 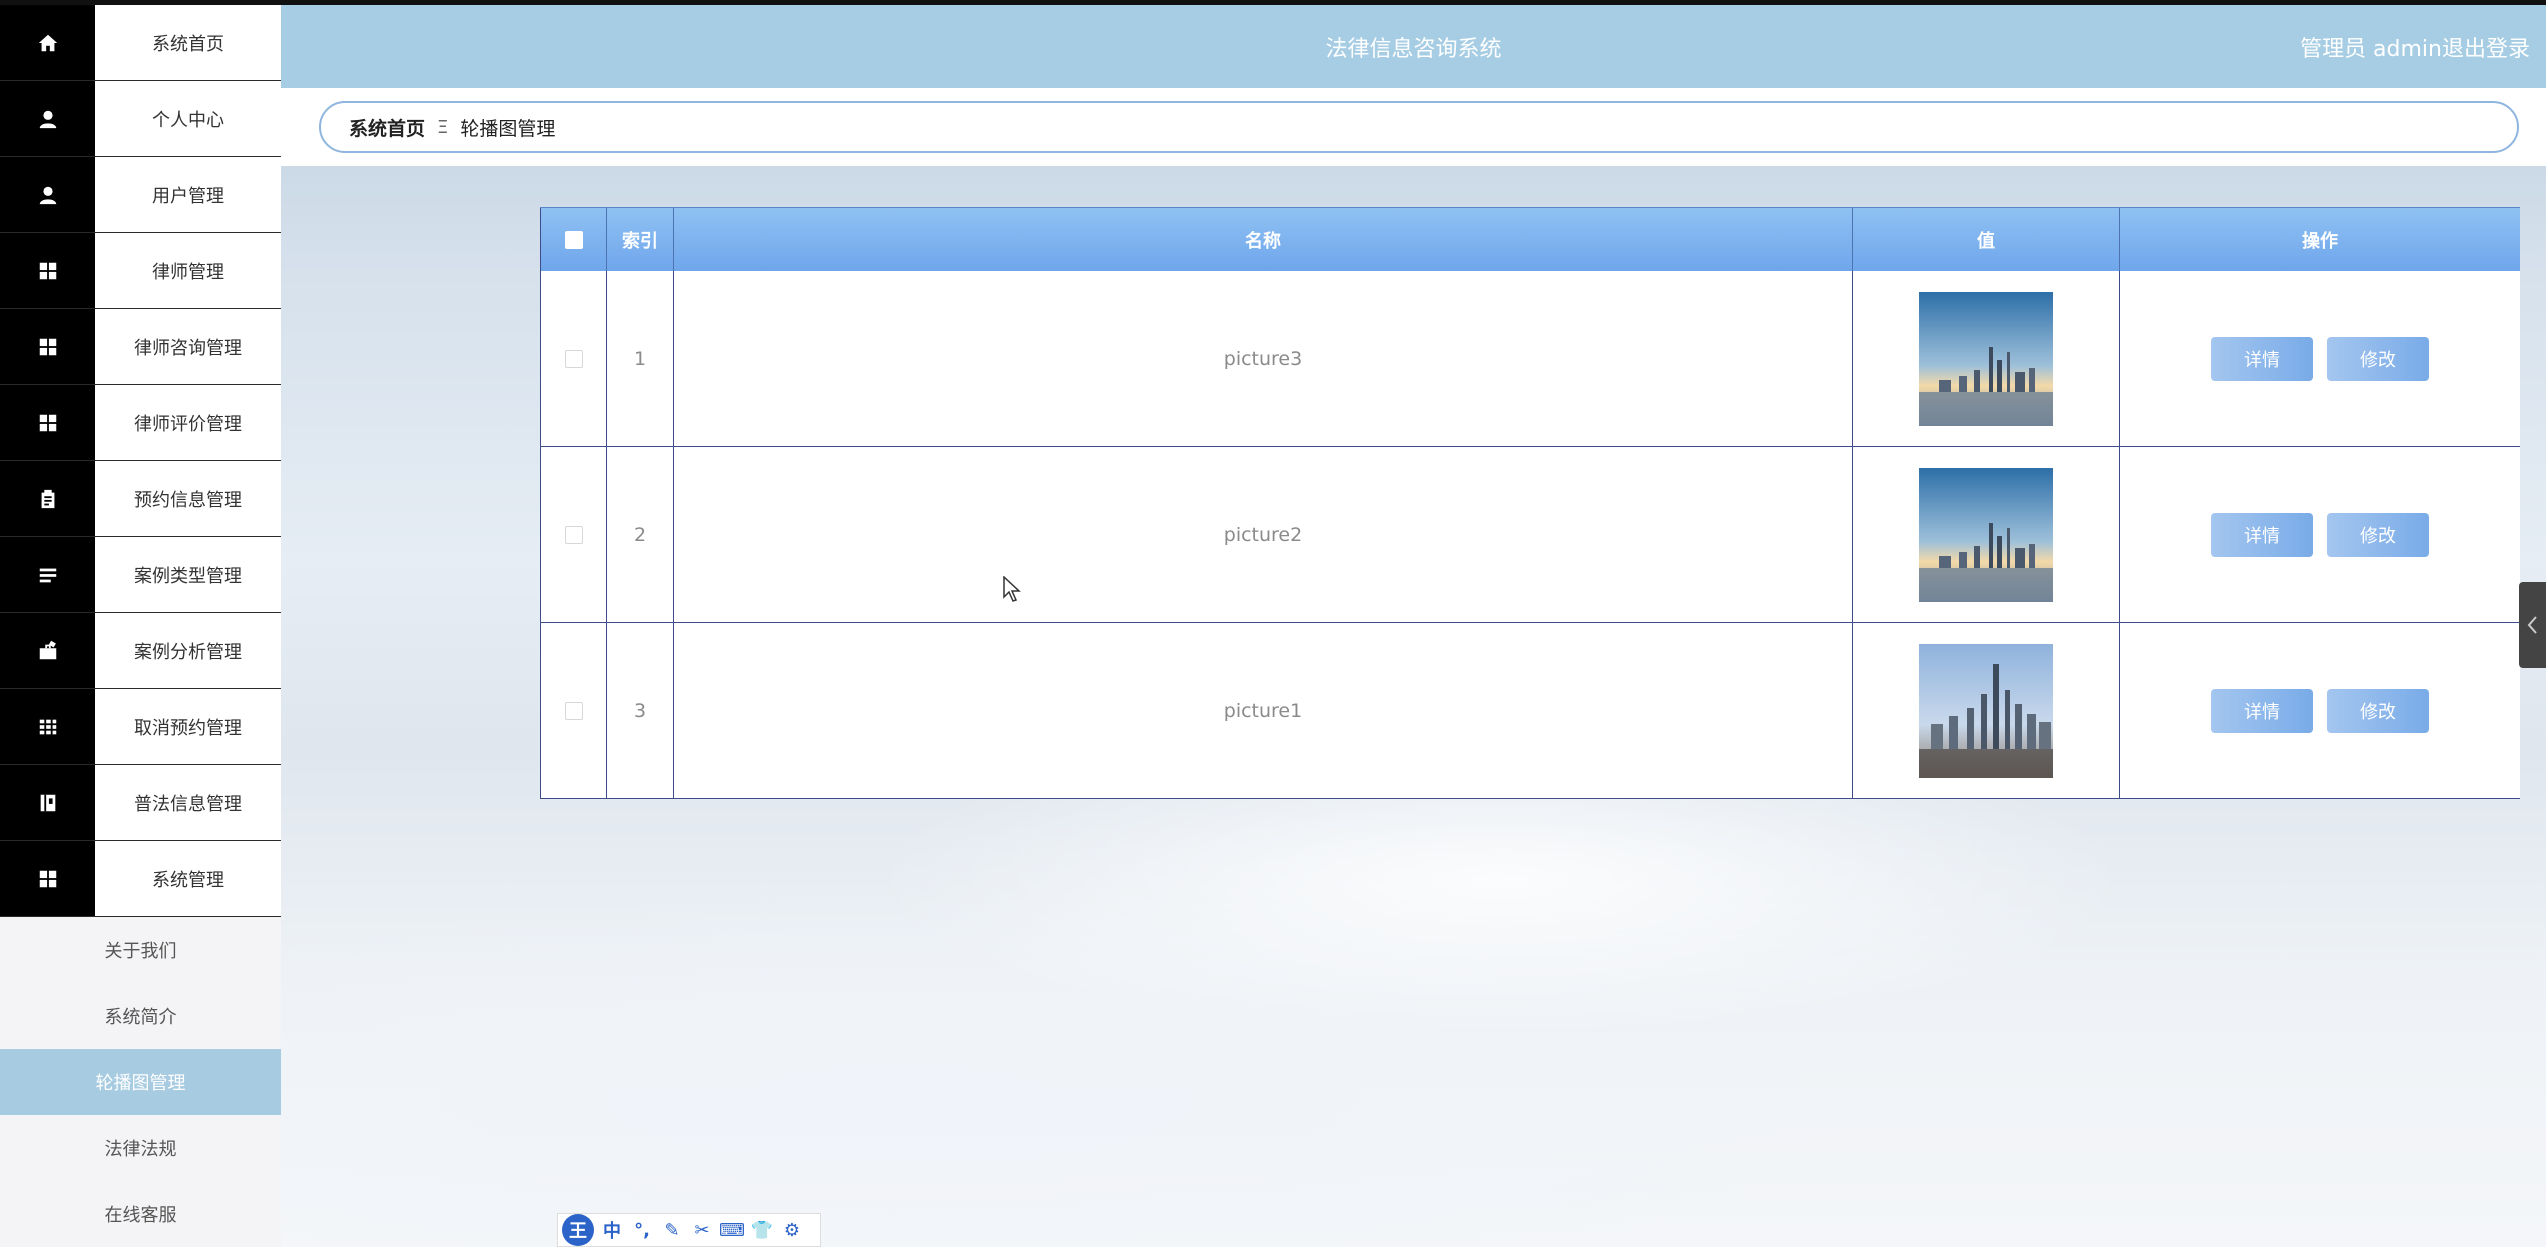 I want to click on breadcrumb-bar: 系统首页 Ξ 轮播图管理, so click(x=1413, y=127).